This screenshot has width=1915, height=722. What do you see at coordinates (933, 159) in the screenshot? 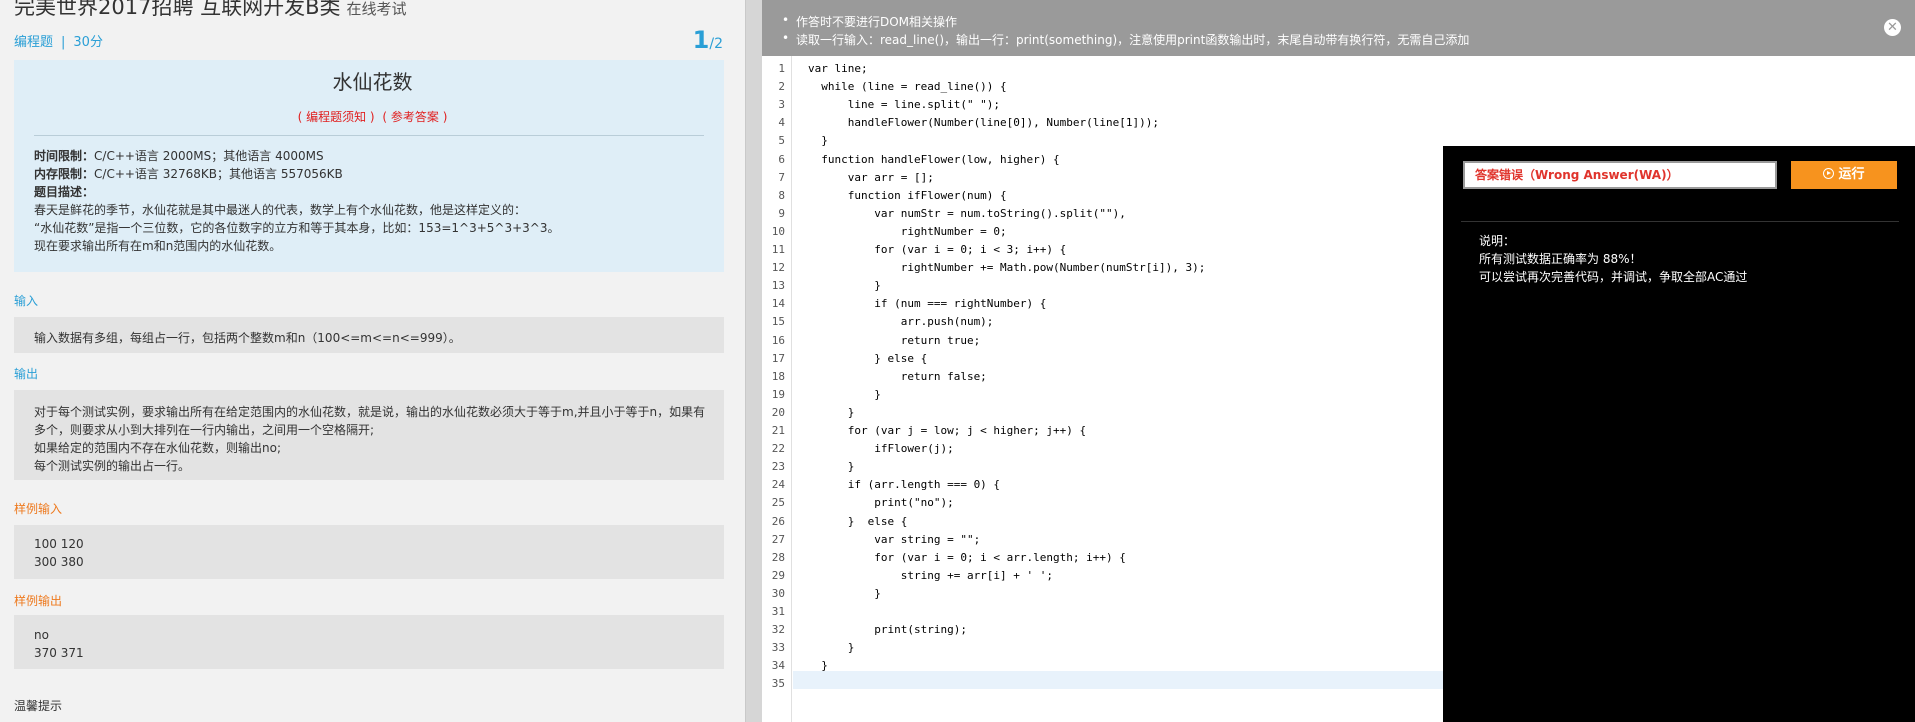
I see `code-line: function handleFlower(low, higher) {` at bounding box center [933, 159].